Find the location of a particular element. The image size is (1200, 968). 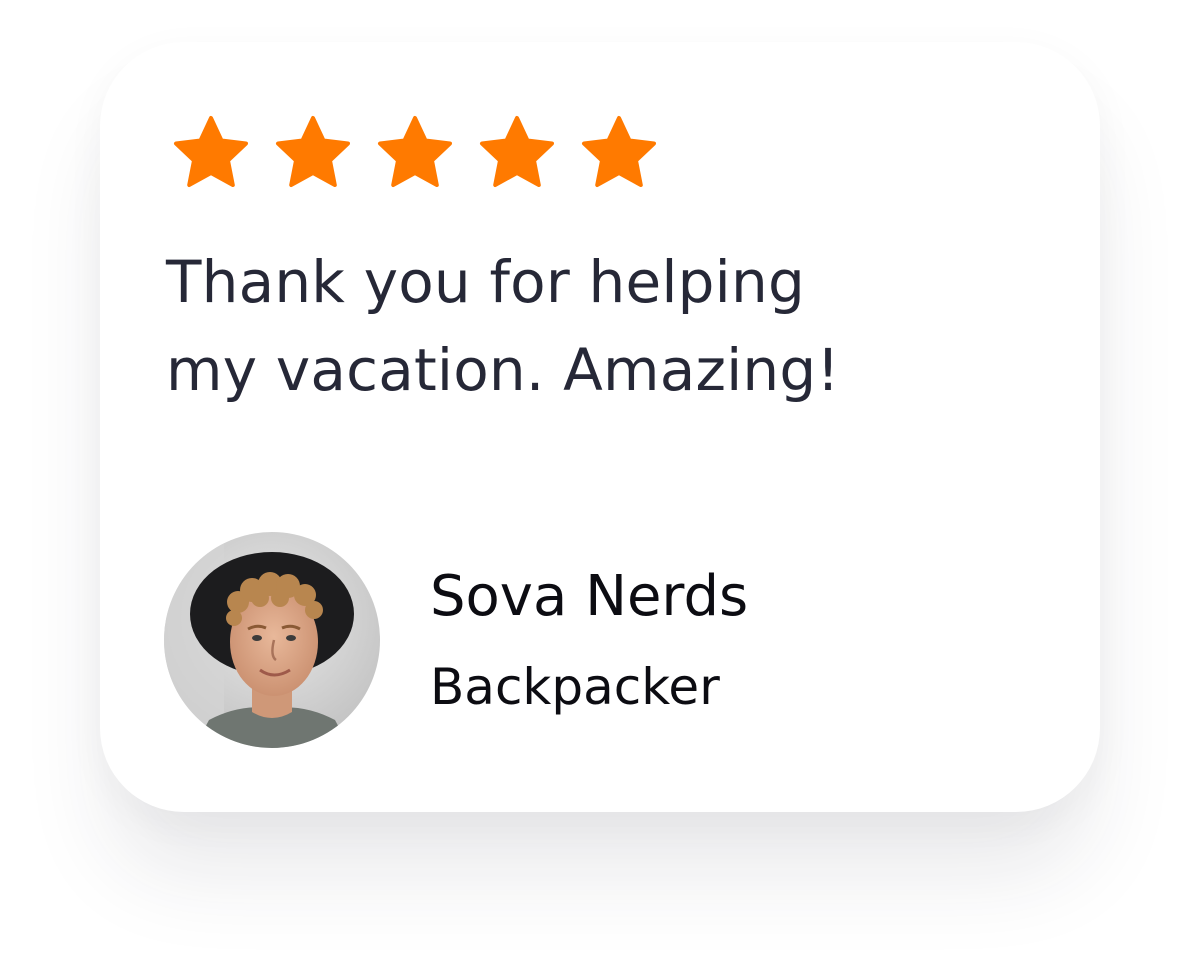

avatar is located at coordinates (272, 640).